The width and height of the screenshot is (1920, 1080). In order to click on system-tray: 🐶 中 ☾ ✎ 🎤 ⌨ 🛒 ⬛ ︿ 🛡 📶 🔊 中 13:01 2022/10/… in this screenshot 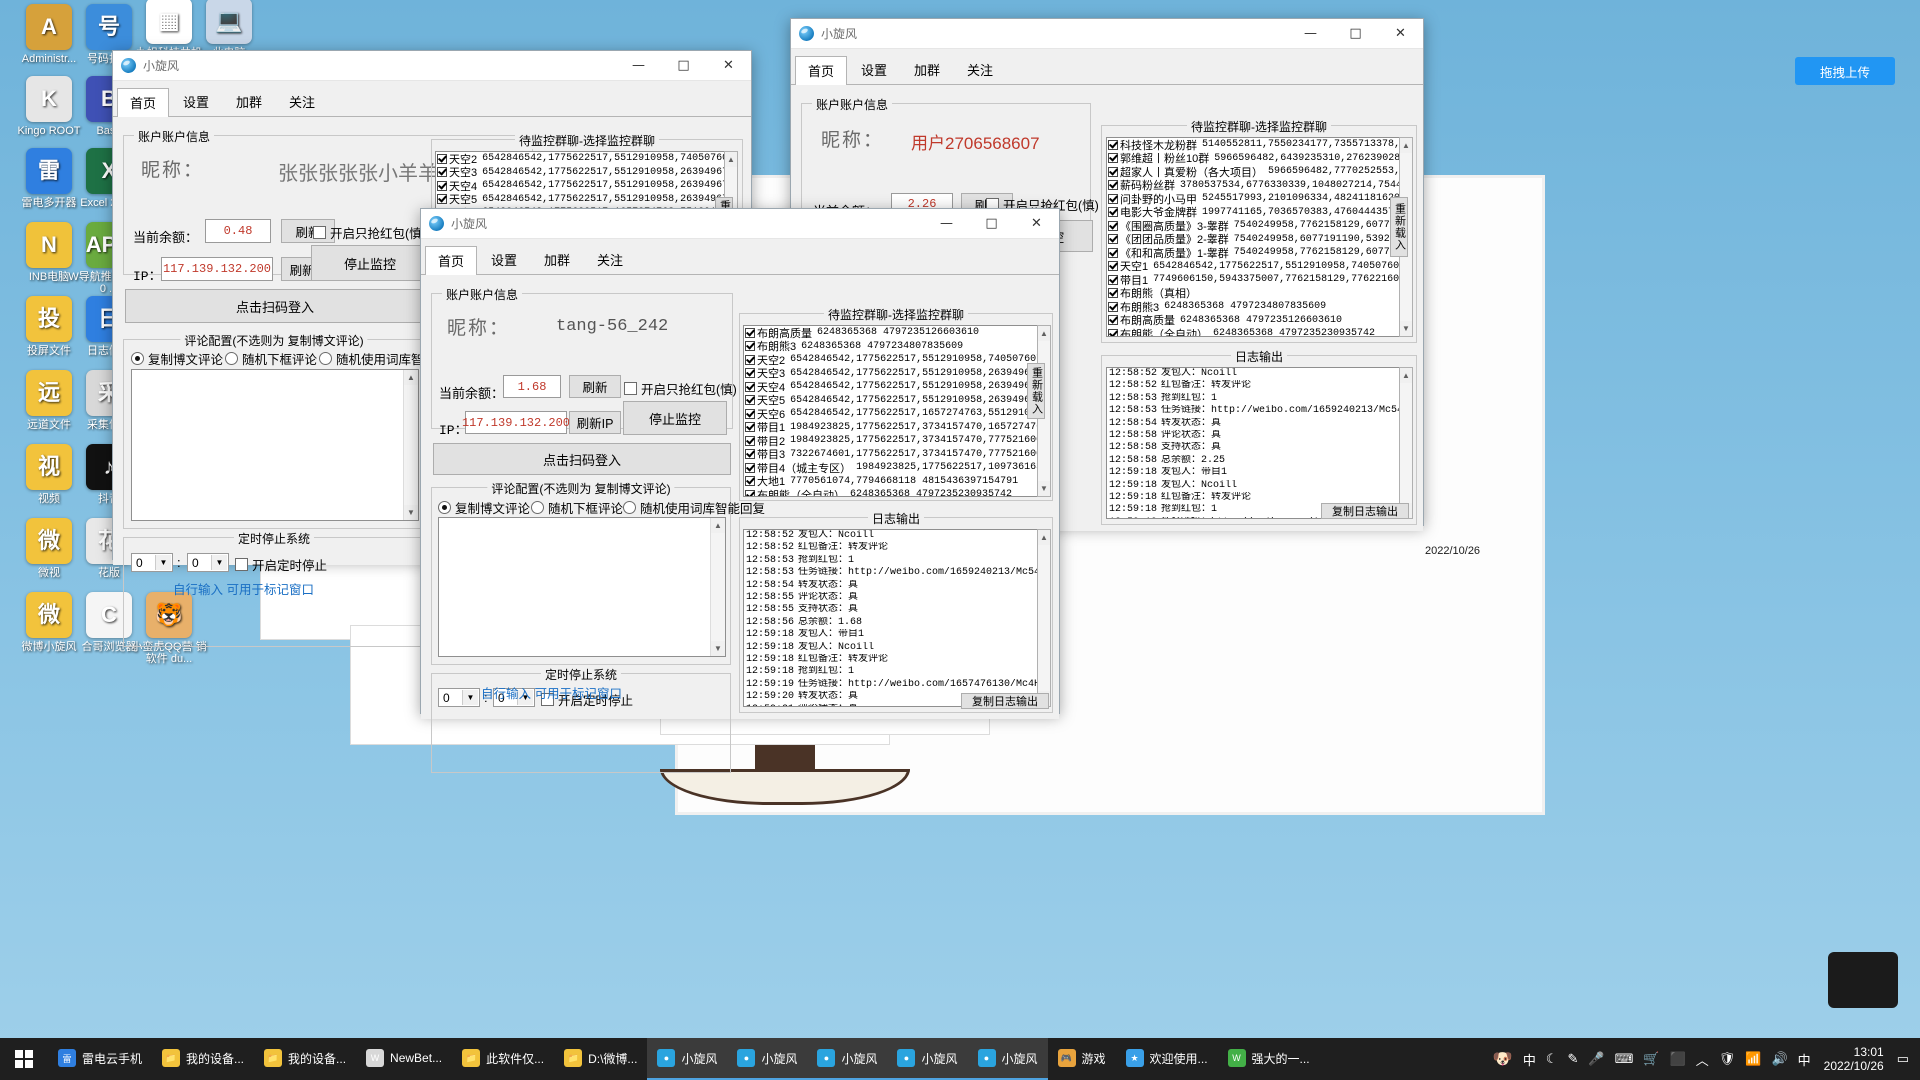, I will do `click(1704, 1059)`.